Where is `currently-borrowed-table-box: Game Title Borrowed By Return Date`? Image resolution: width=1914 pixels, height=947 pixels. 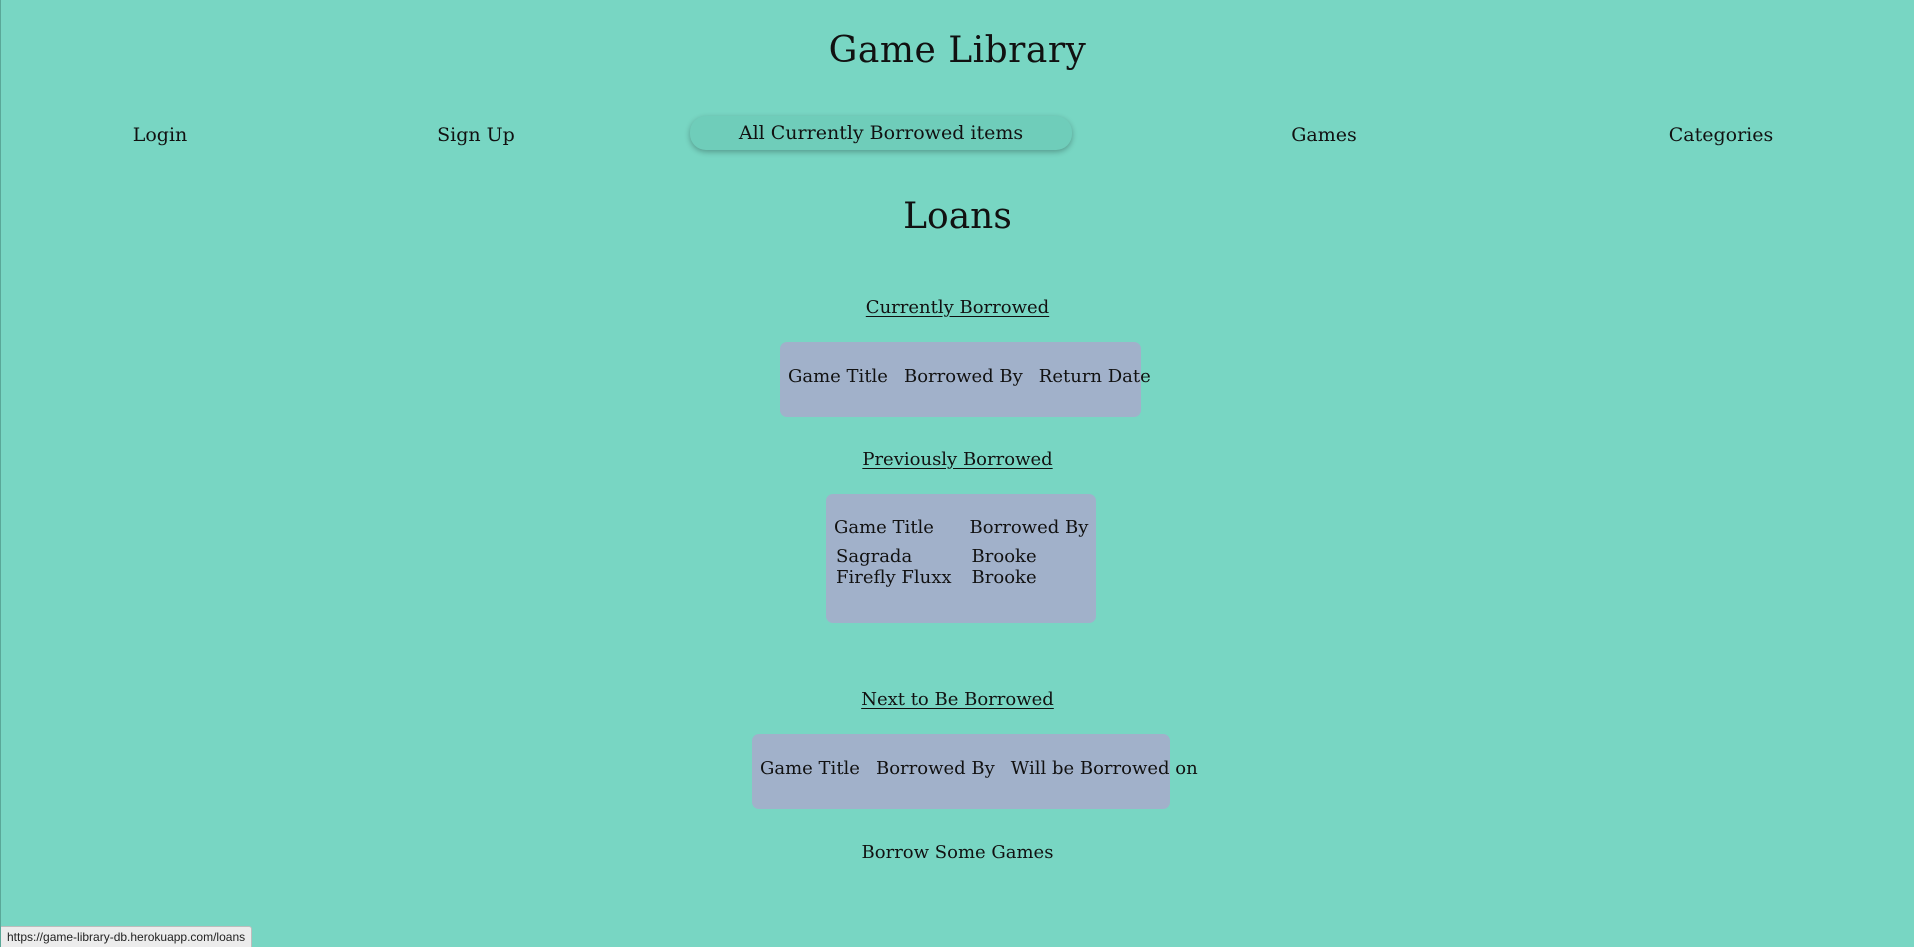 currently-borrowed-table-box: Game Title Borrowed By Return Date is located at coordinates (965, 379).